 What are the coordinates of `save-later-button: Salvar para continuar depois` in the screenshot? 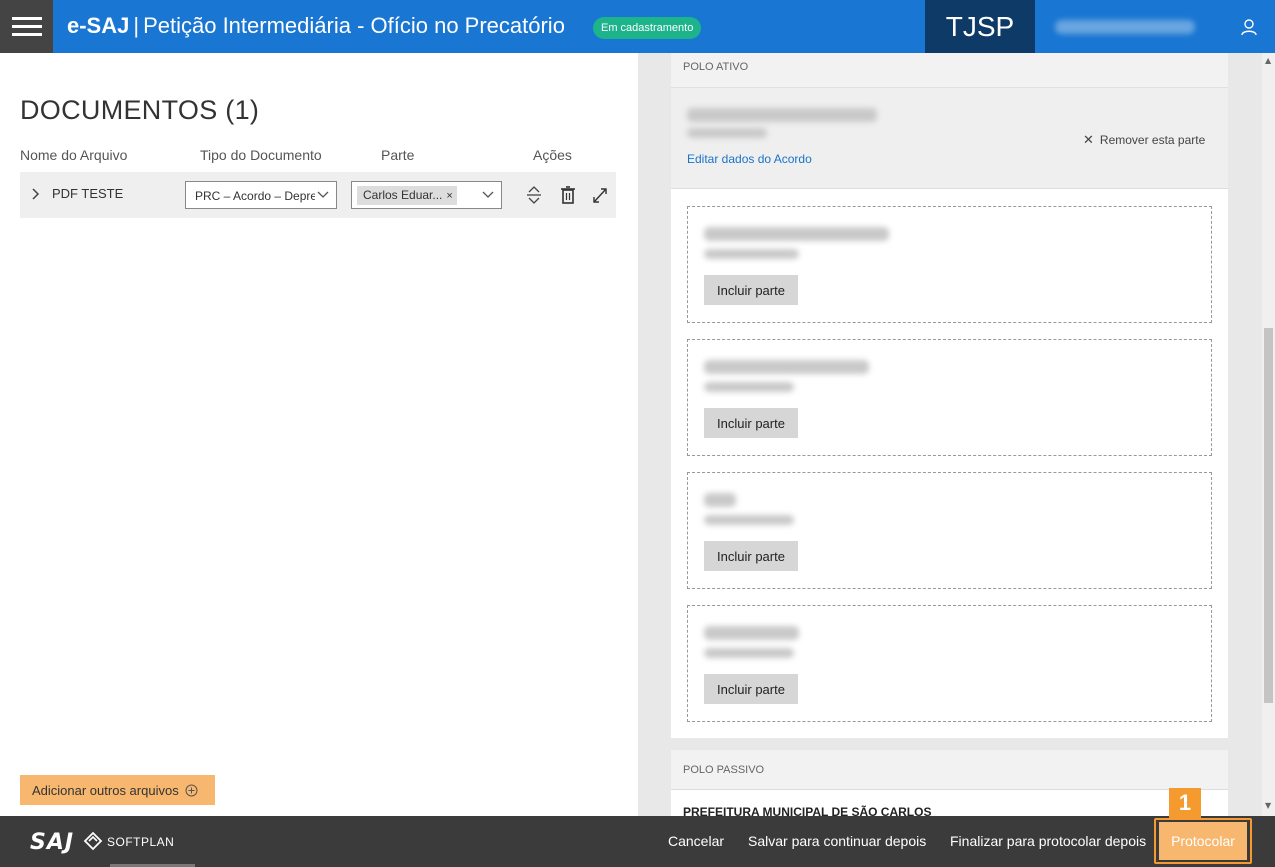 It's located at (837, 841).